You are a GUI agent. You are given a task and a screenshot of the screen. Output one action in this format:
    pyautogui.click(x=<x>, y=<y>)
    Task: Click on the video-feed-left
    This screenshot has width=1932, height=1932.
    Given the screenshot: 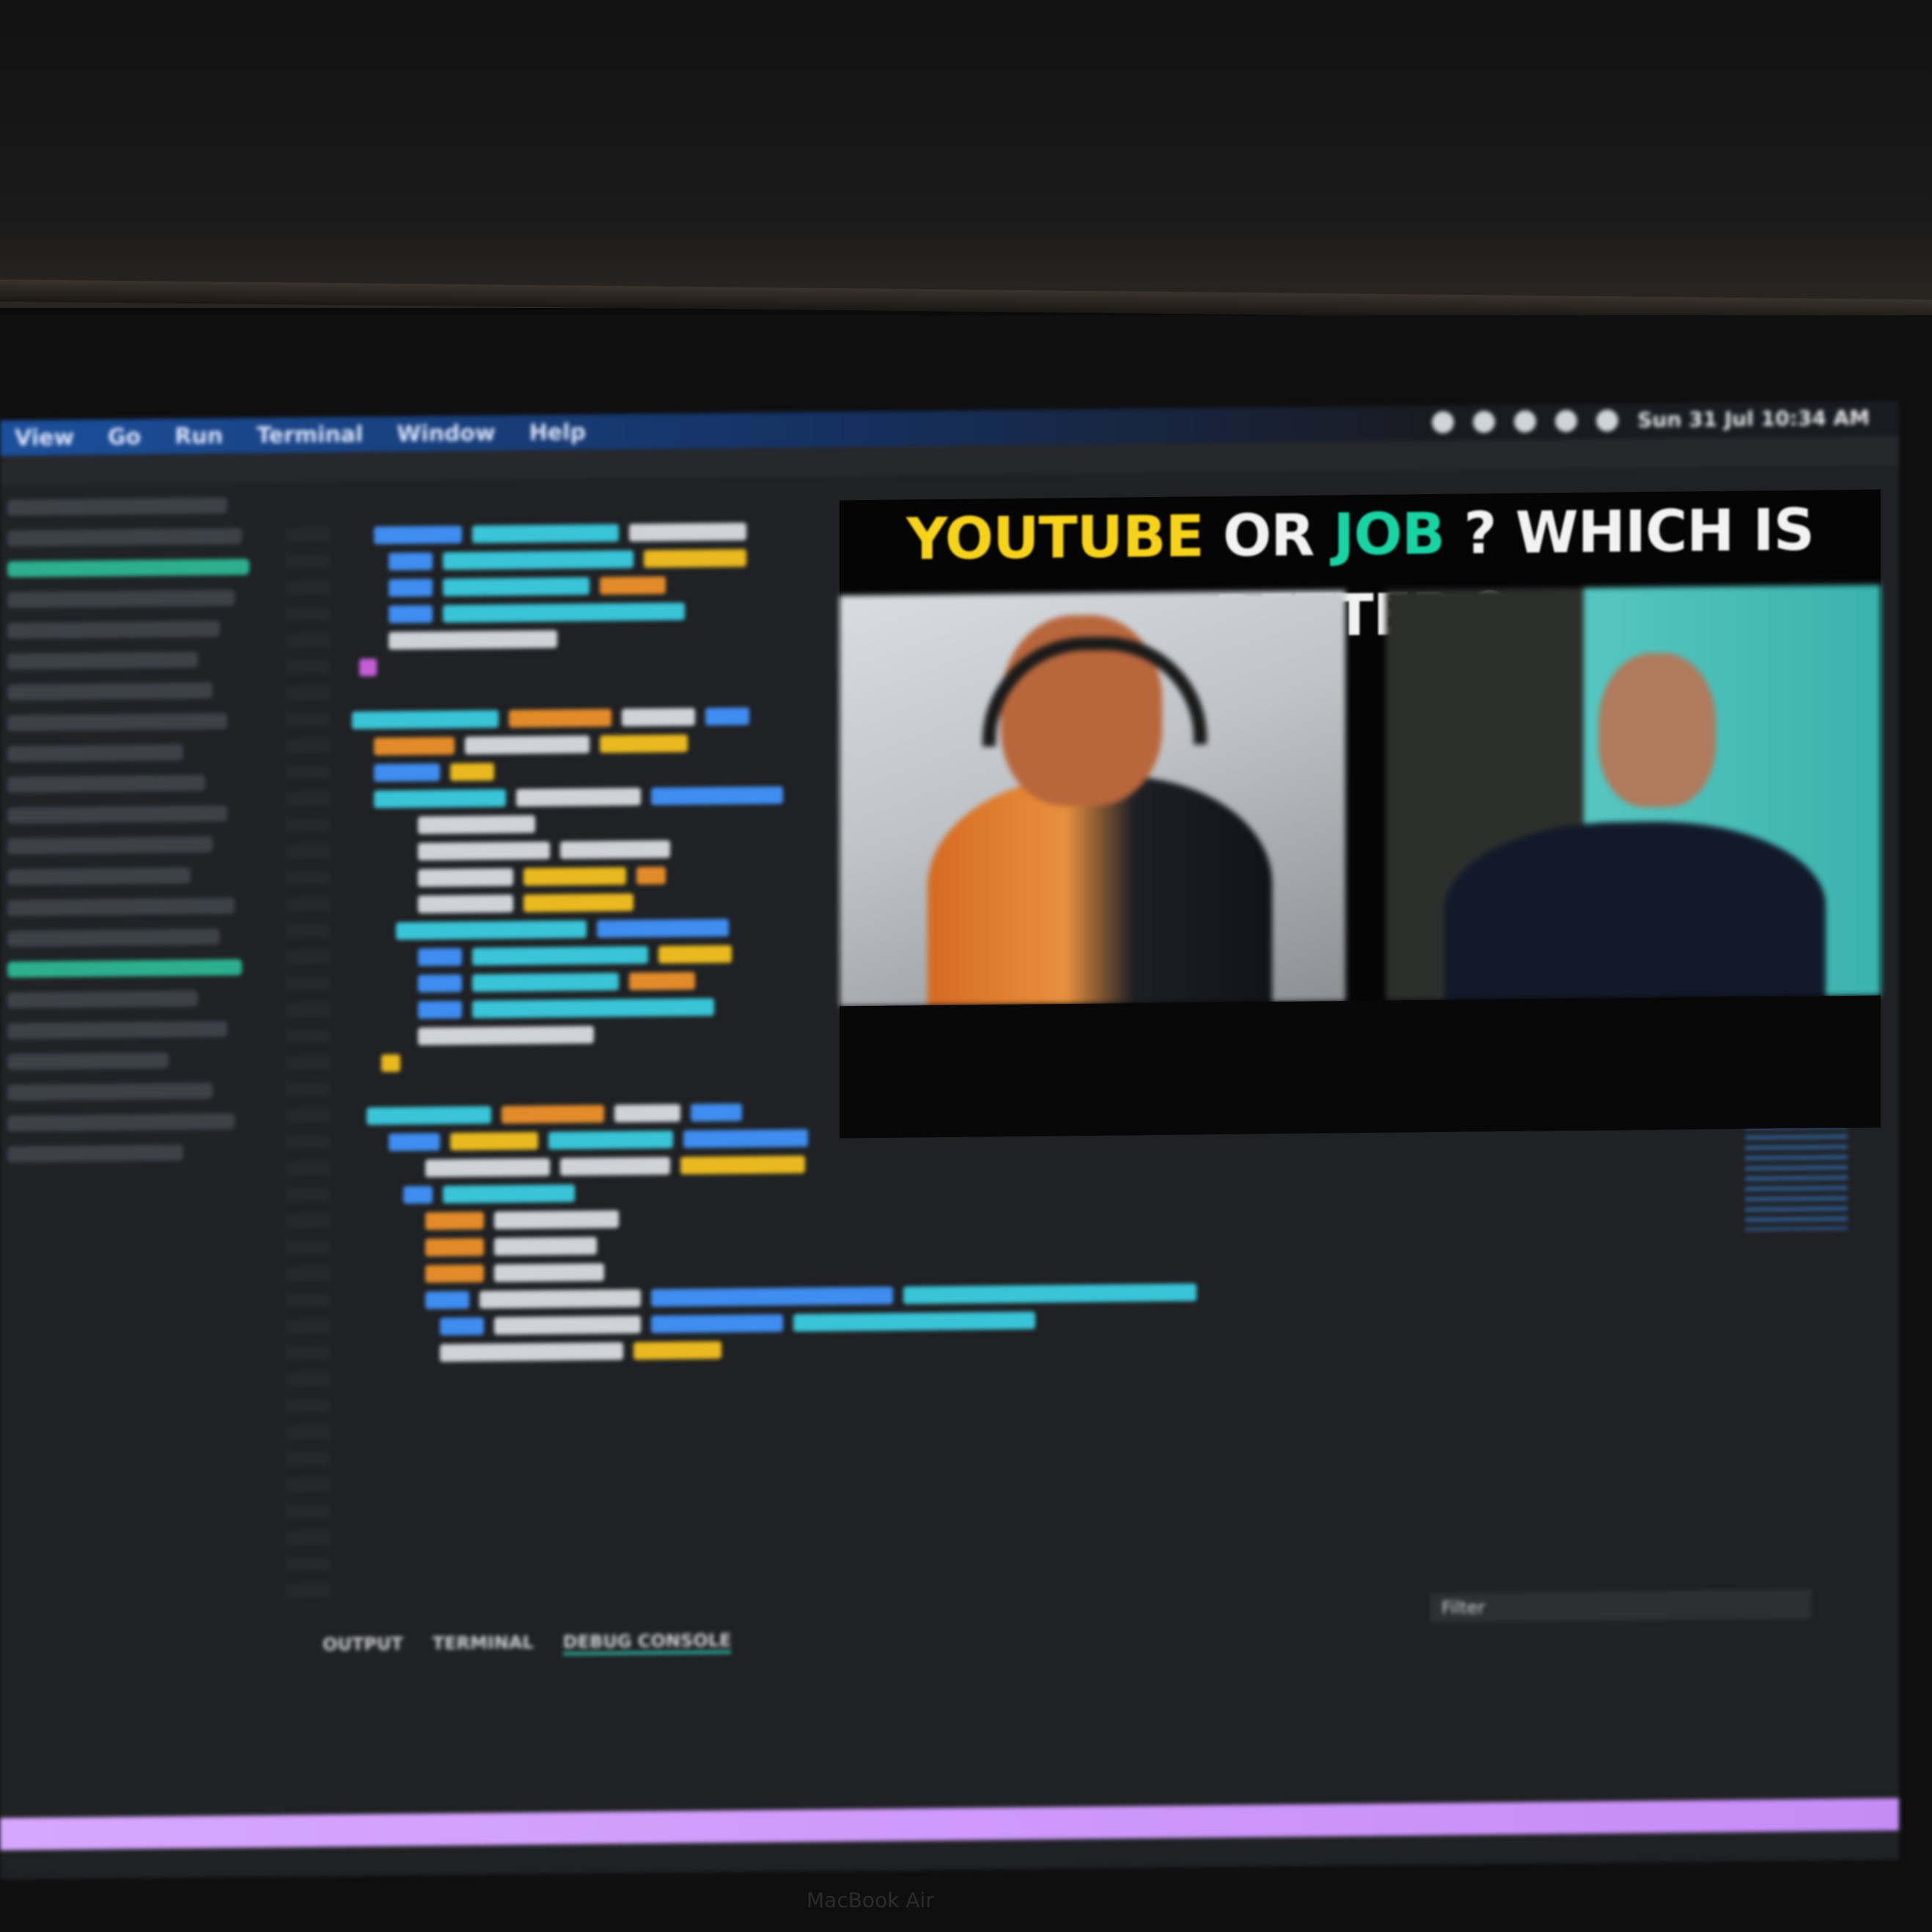 What is the action you would take?
    pyautogui.click(x=1092, y=798)
    